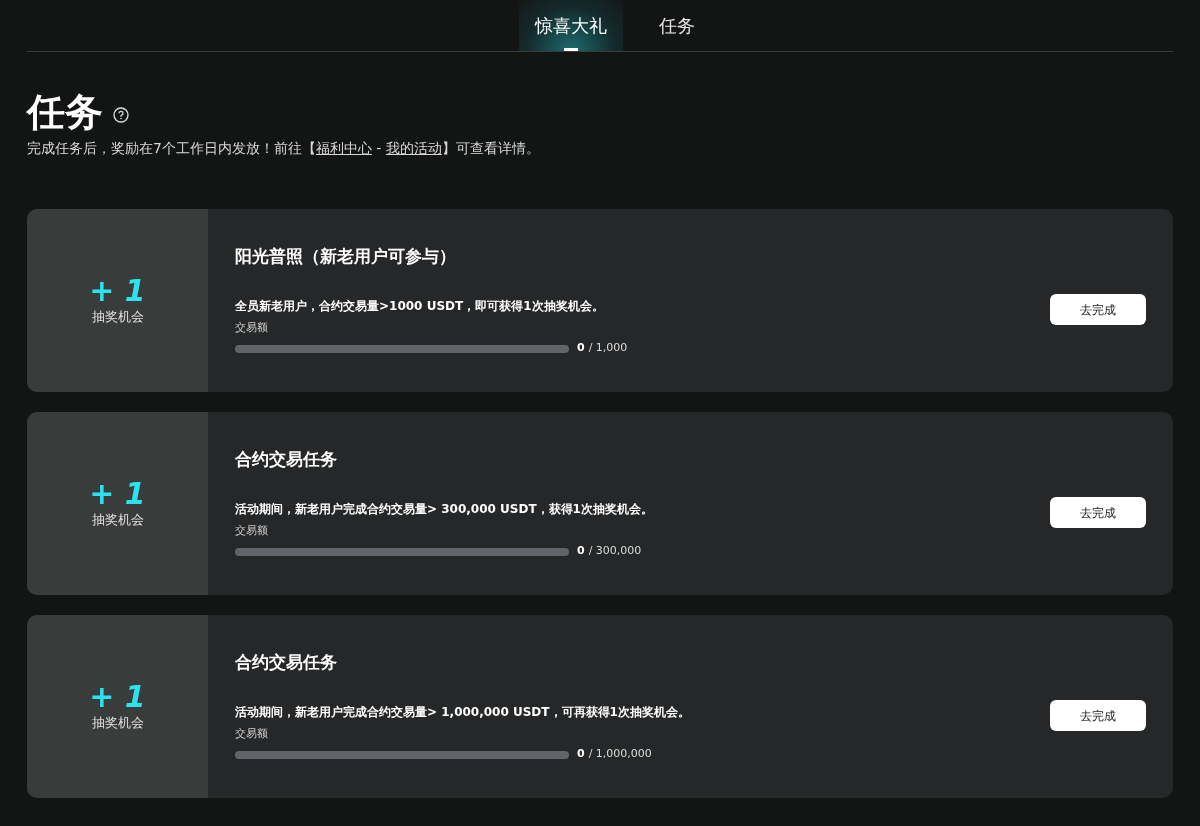 Image resolution: width=1200 pixels, height=826 pixels. What do you see at coordinates (571, 25) in the screenshot?
I see `tab: 惊喜大礼` at bounding box center [571, 25].